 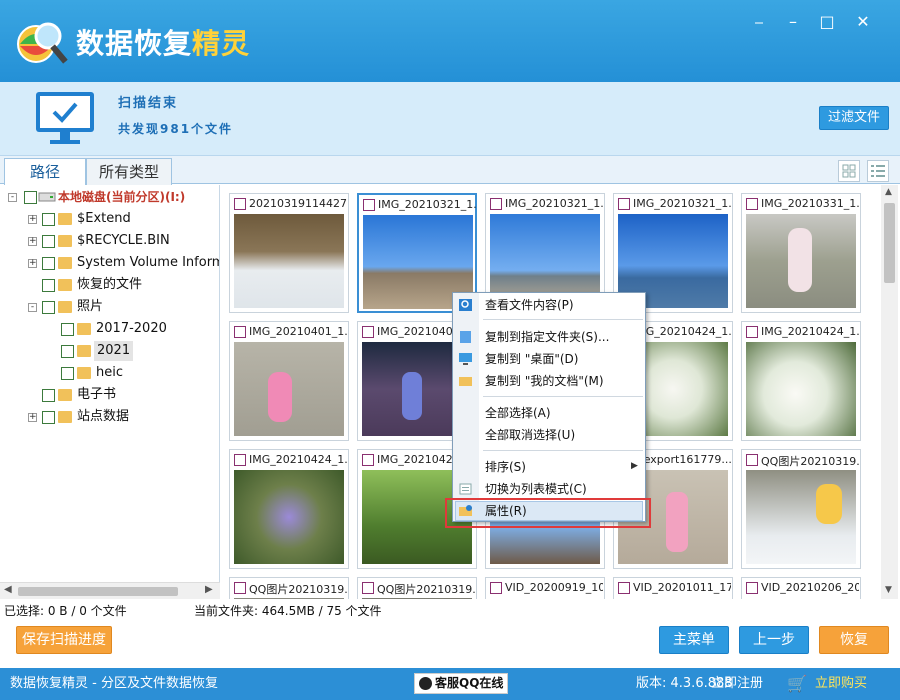 What do you see at coordinates (65, 118) in the screenshot?
I see `monitor-check-icon` at bounding box center [65, 118].